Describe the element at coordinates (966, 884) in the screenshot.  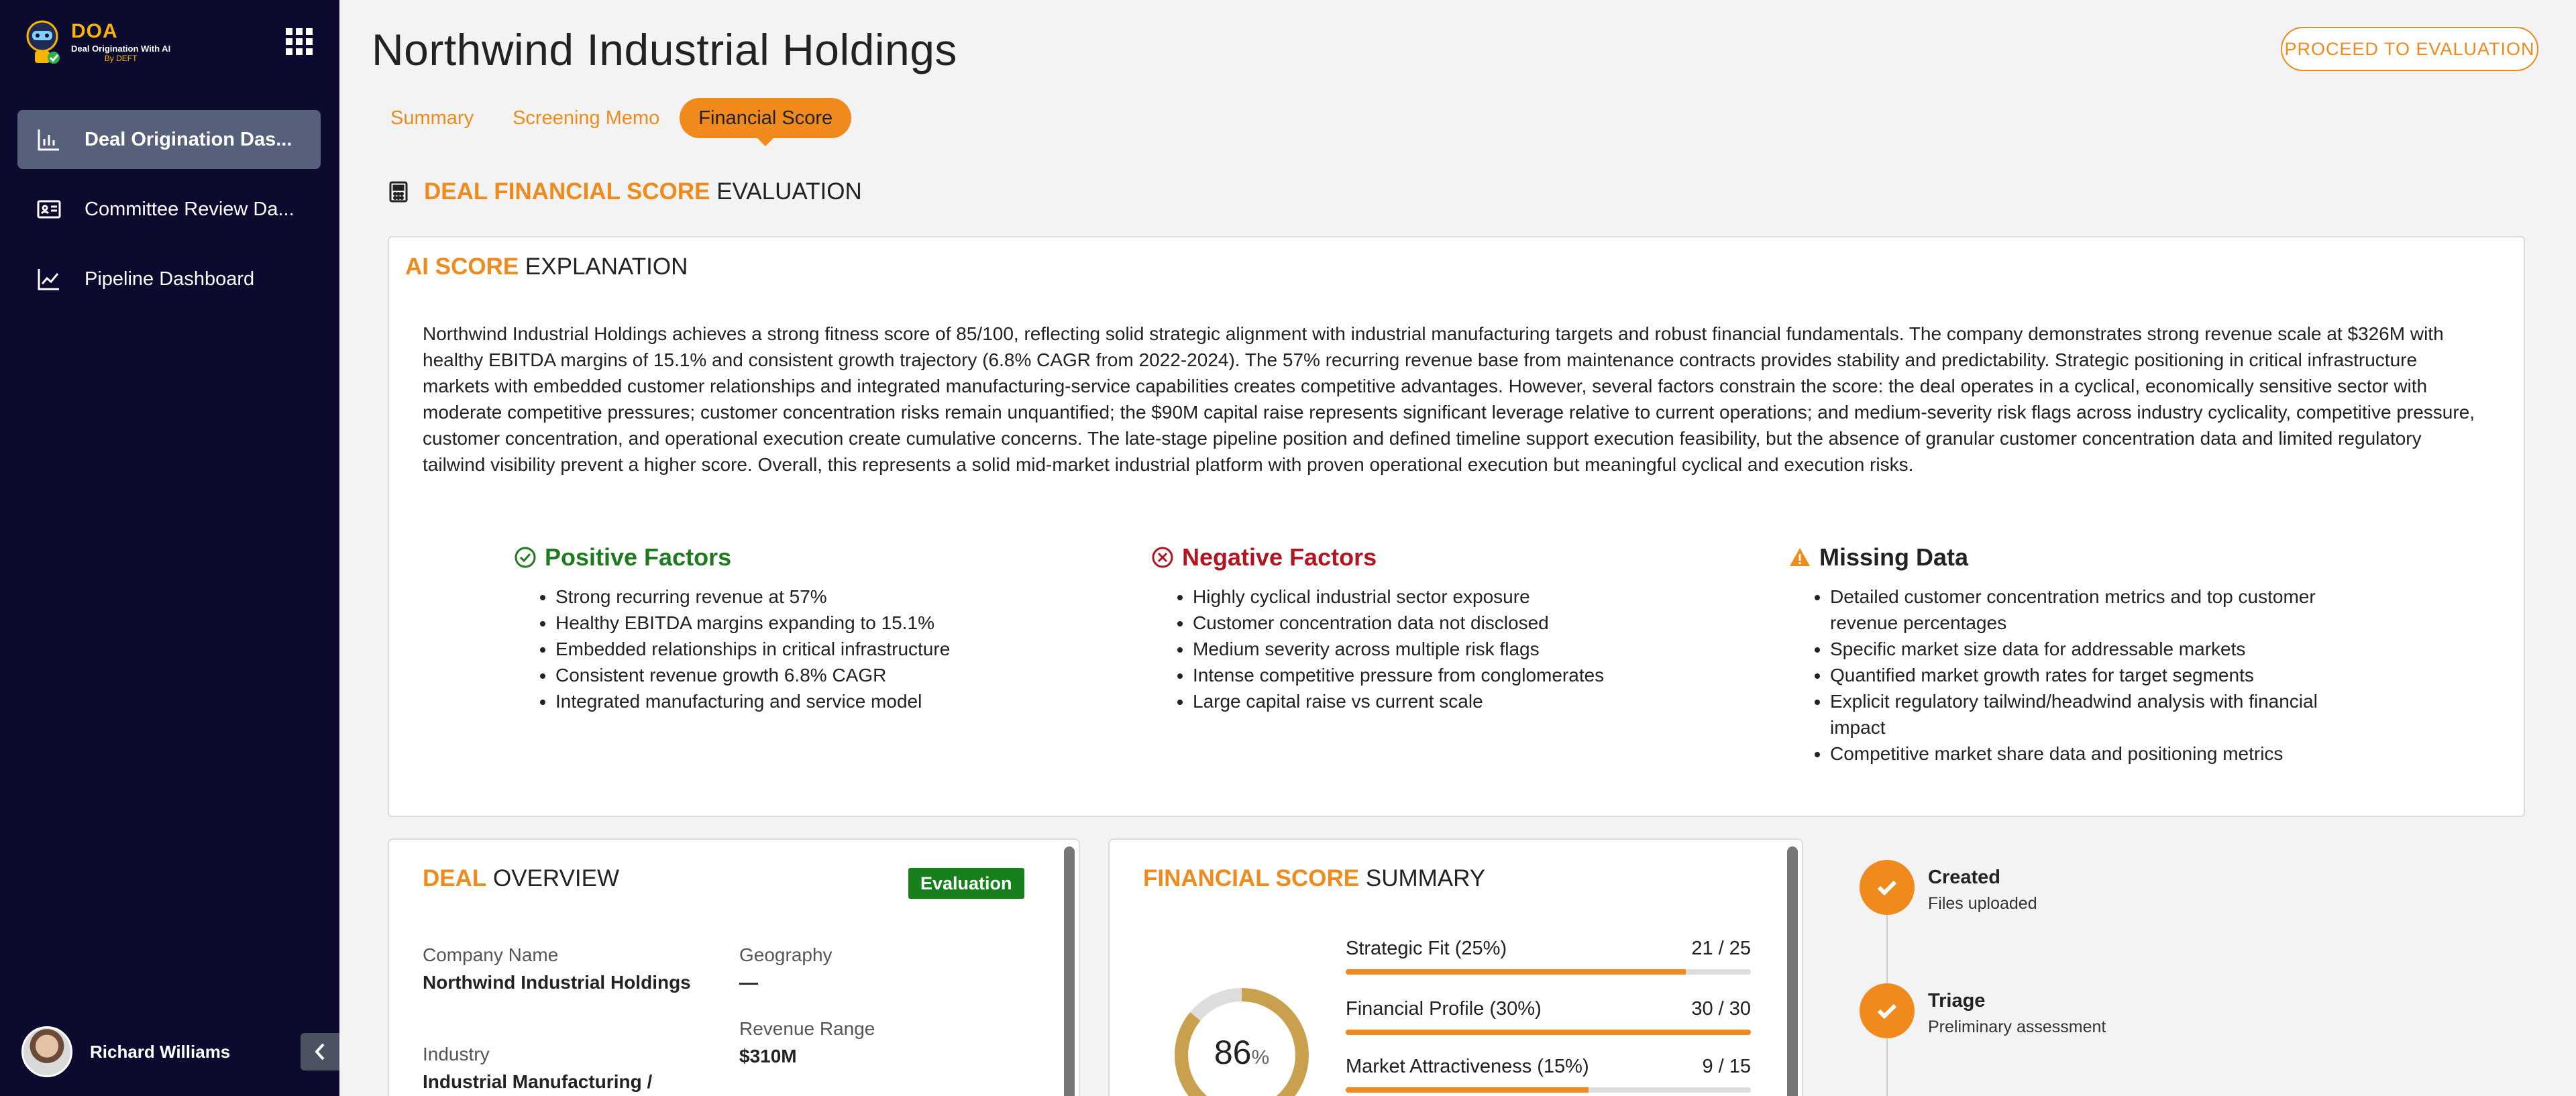
I see `status-badge: Evaluation` at that location.